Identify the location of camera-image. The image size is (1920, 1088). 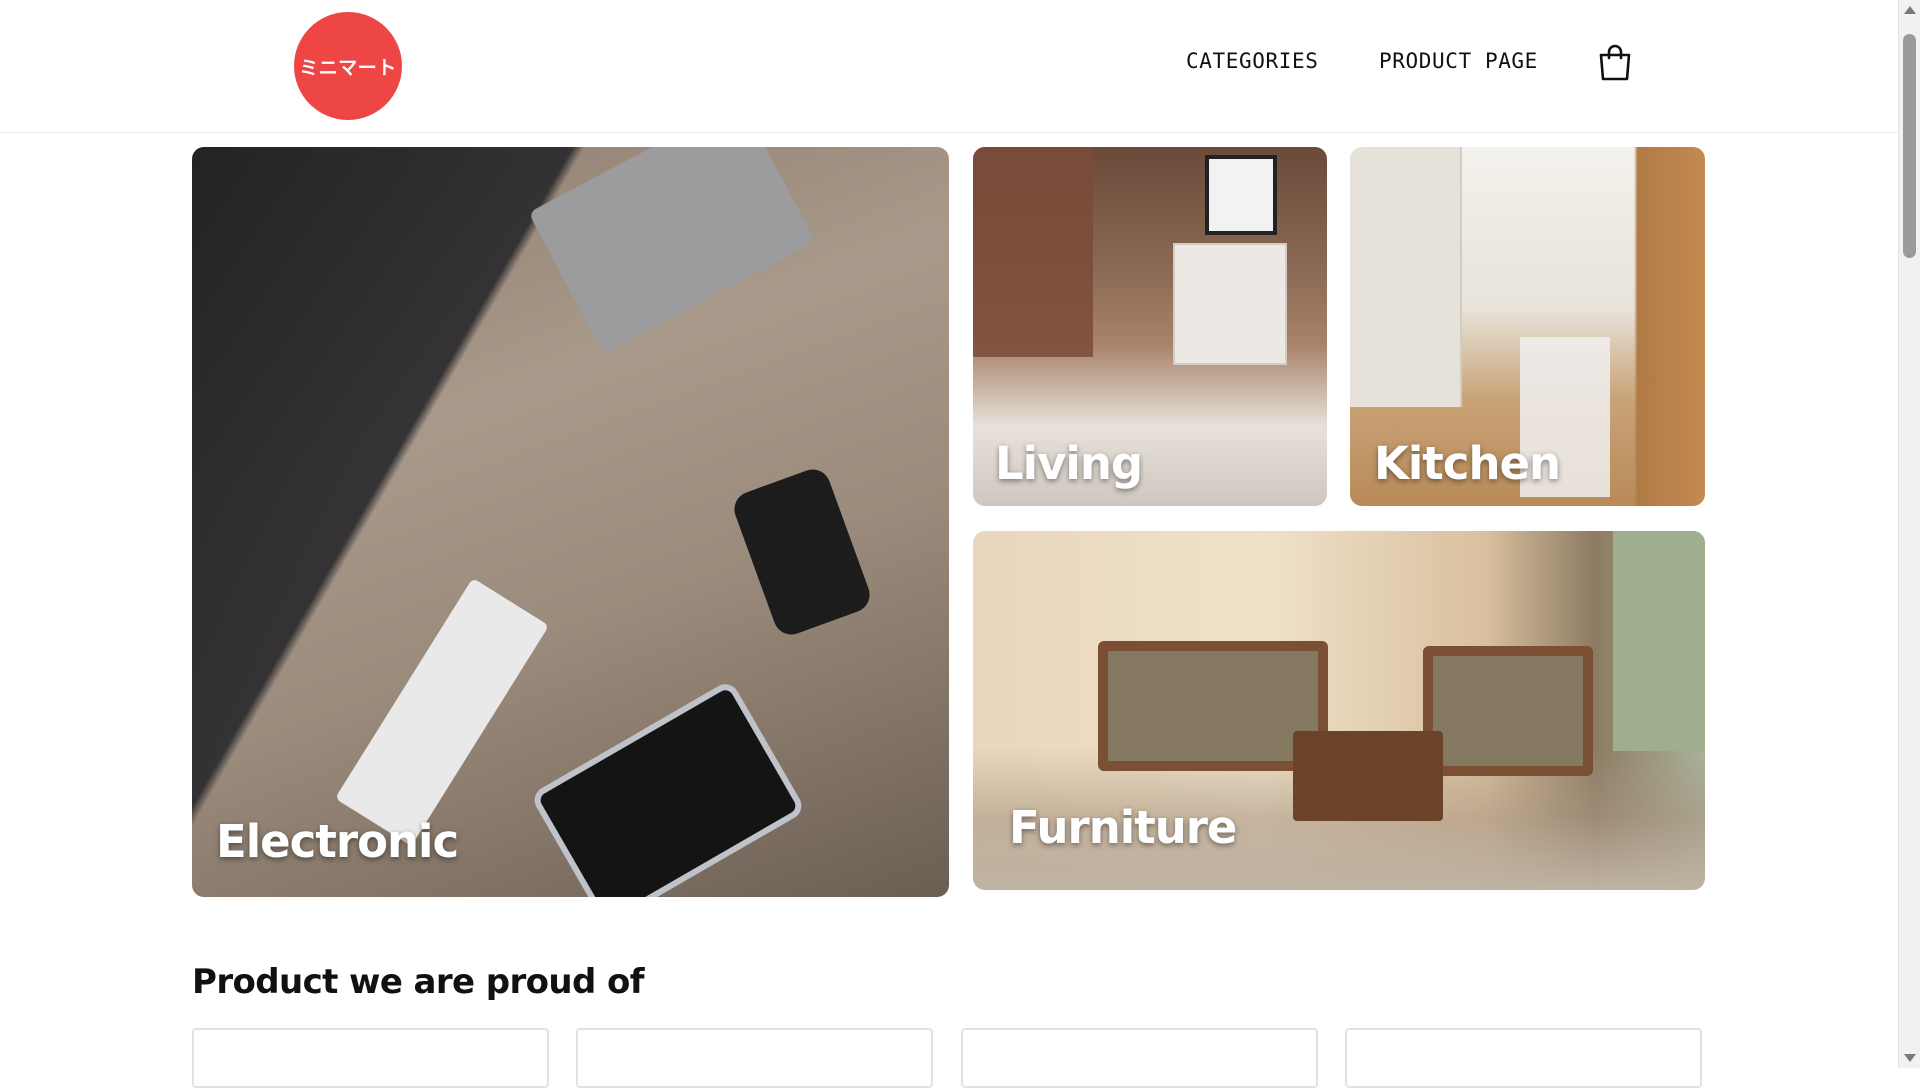
(802, 552).